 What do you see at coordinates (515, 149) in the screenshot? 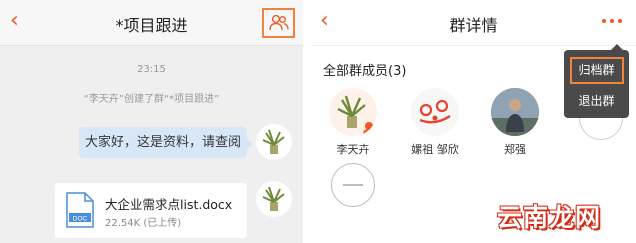
I see `member-name: 郑强` at bounding box center [515, 149].